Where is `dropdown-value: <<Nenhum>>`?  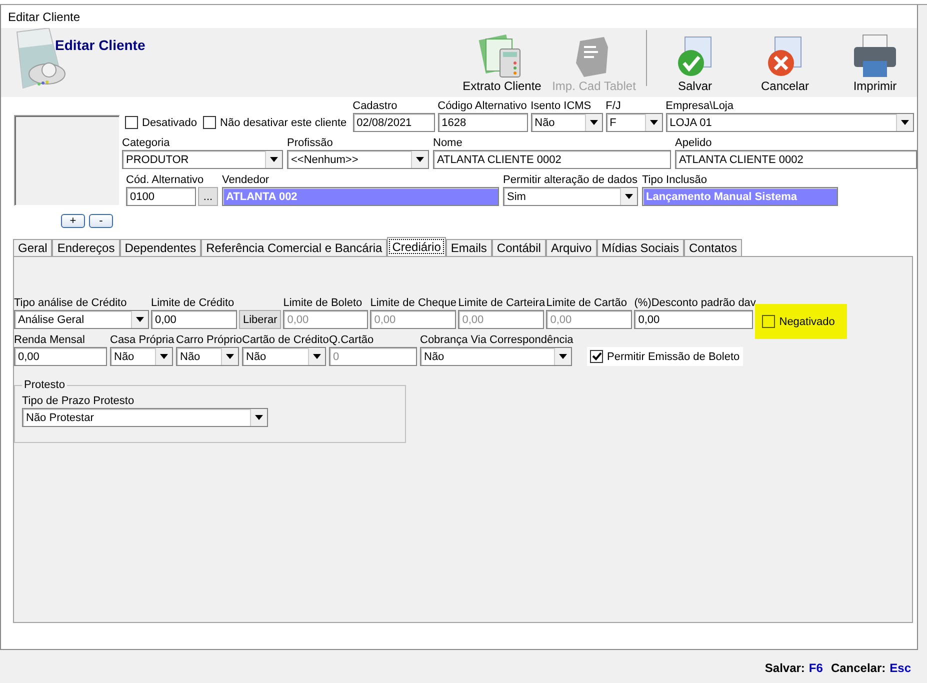 dropdown-value: <<Nenhum>> is located at coordinates (324, 160).